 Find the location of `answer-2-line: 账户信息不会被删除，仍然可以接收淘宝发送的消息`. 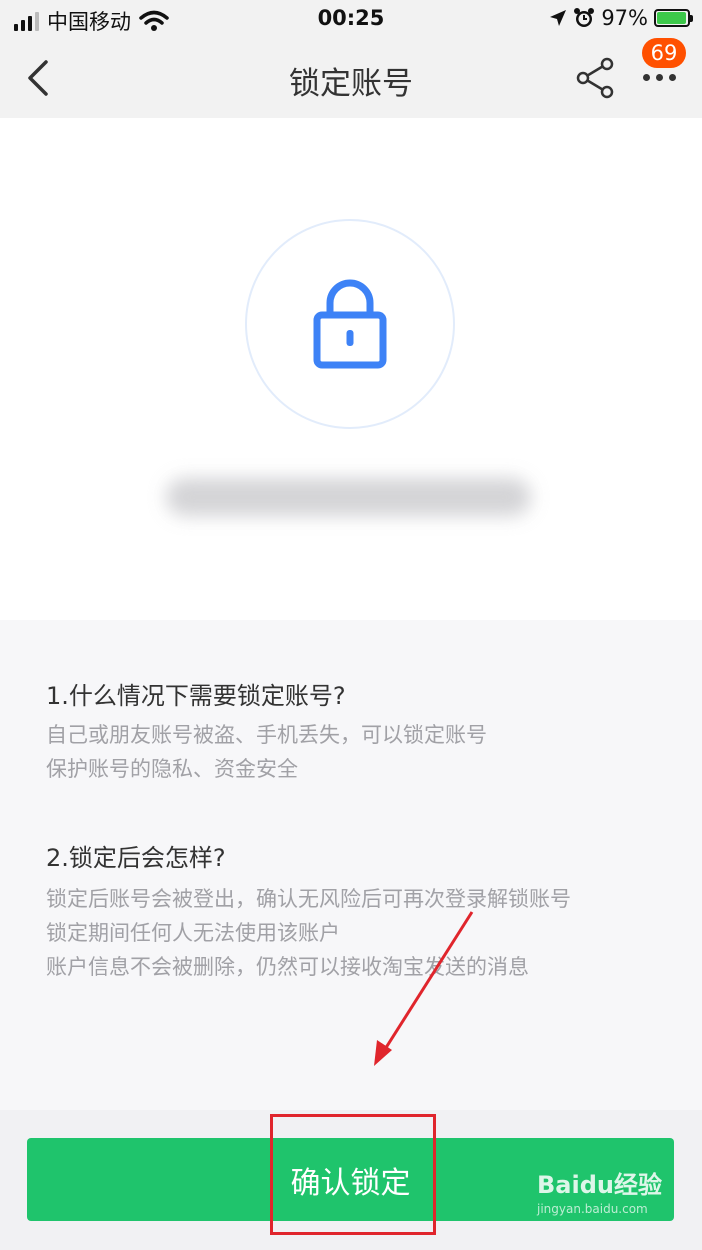

answer-2-line: 账户信息不会被删除，仍然可以接收淘宝发送的消息 is located at coordinates (287, 967).